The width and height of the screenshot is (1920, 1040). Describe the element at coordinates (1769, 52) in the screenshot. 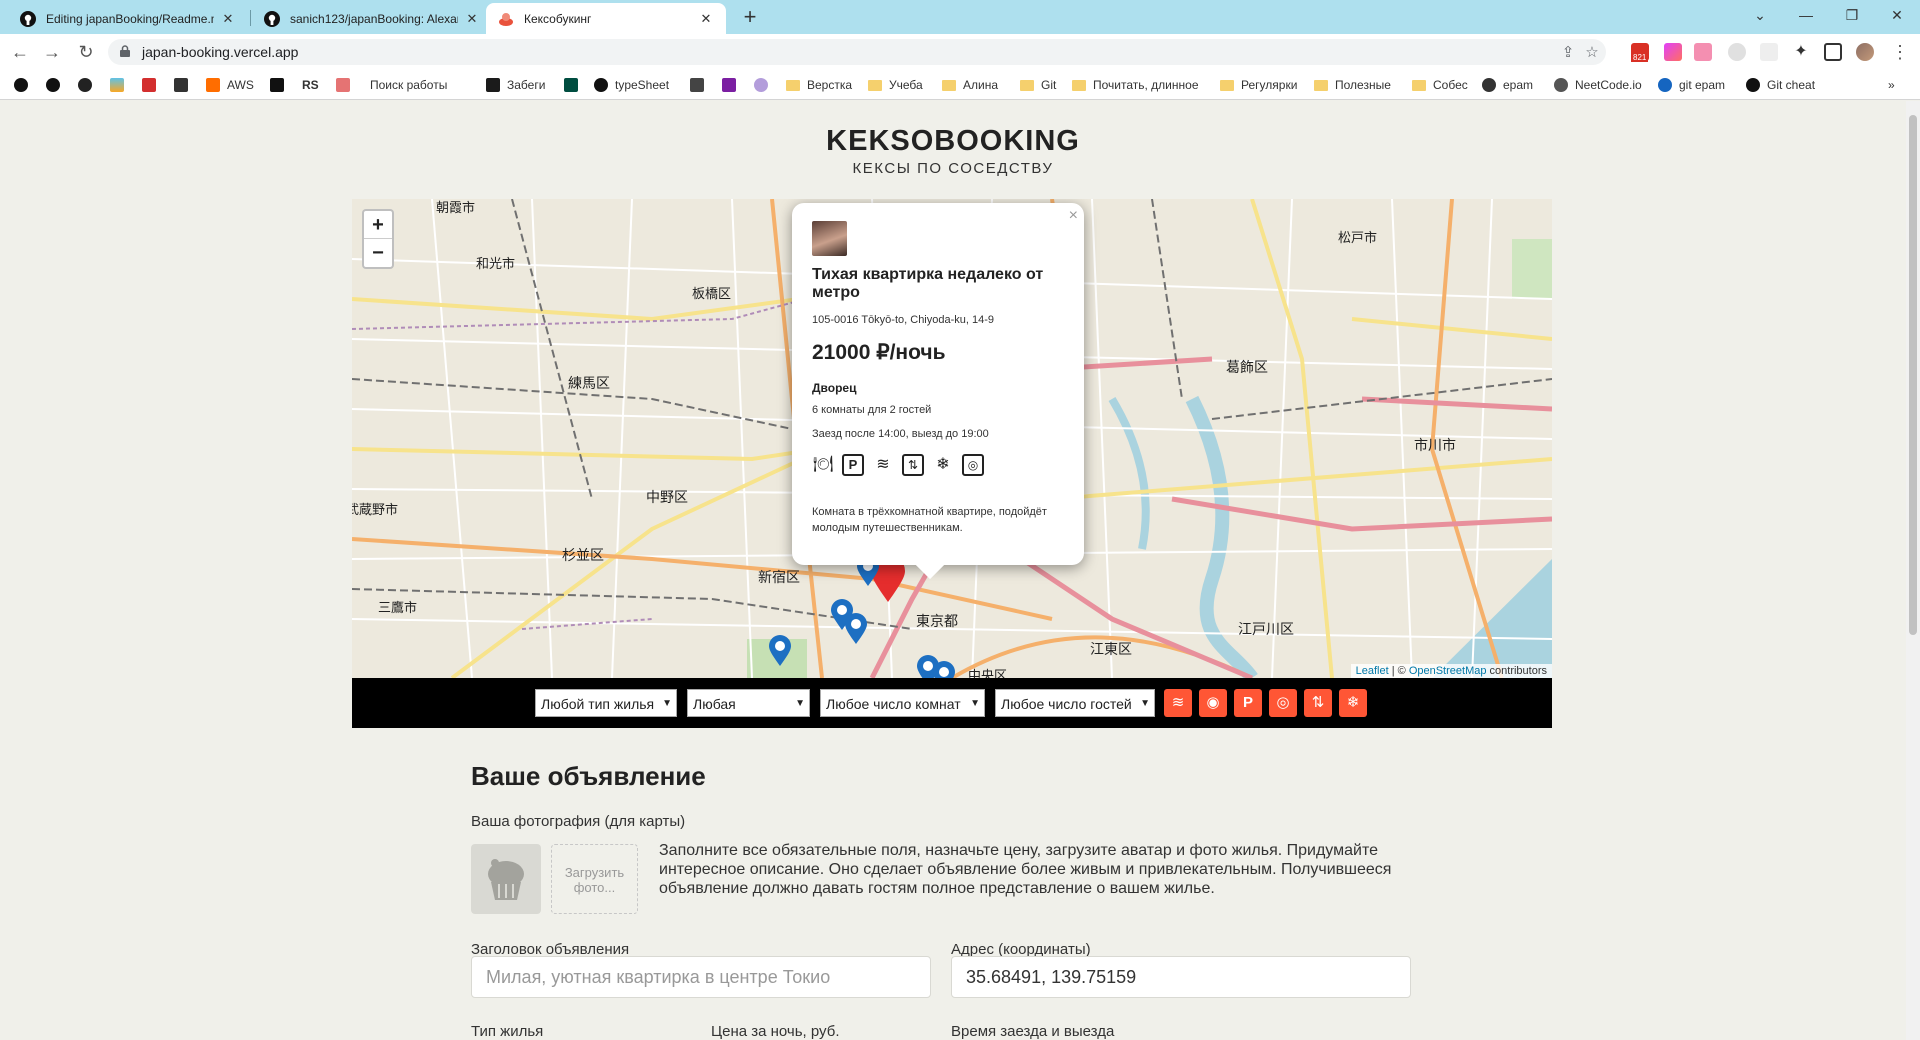

I see `extension-grey-icon` at that location.